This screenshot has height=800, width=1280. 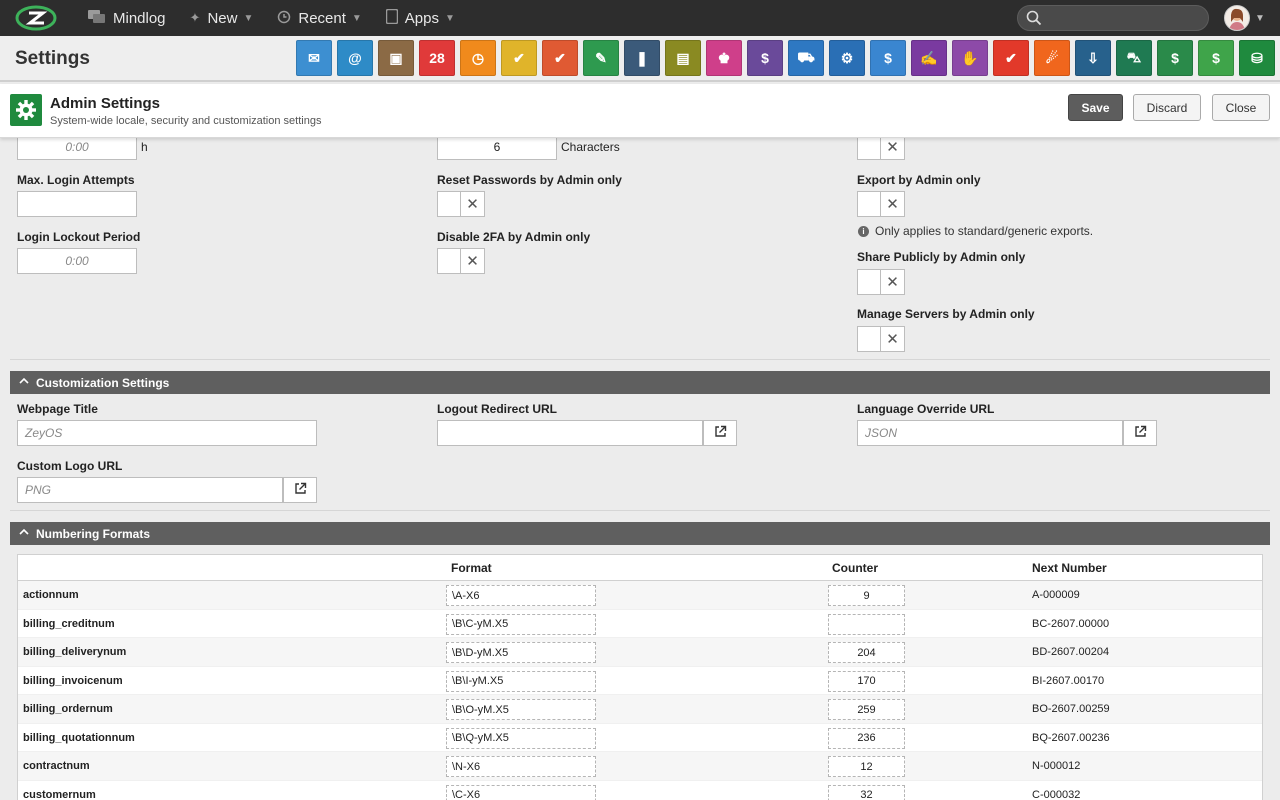 I want to click on app-icon-glyph: ♚, so click(x=724, y=57).